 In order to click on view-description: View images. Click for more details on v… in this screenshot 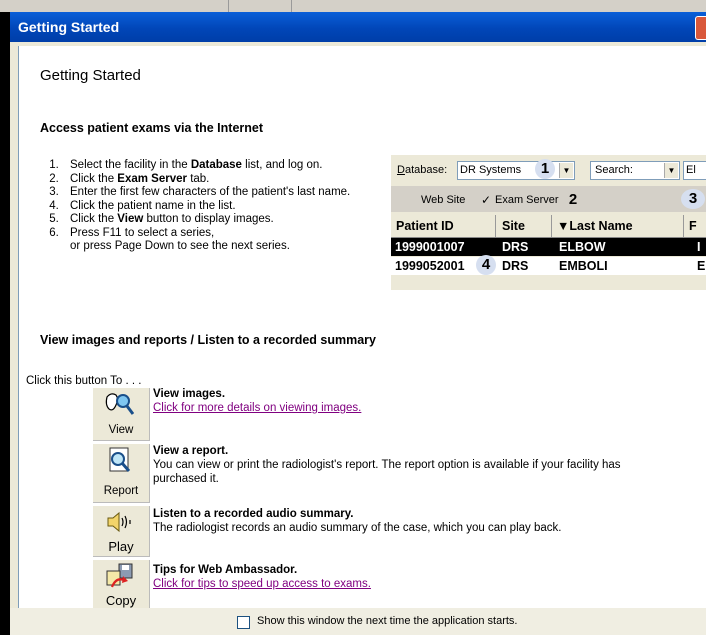, I will do `click(413, 401)`.